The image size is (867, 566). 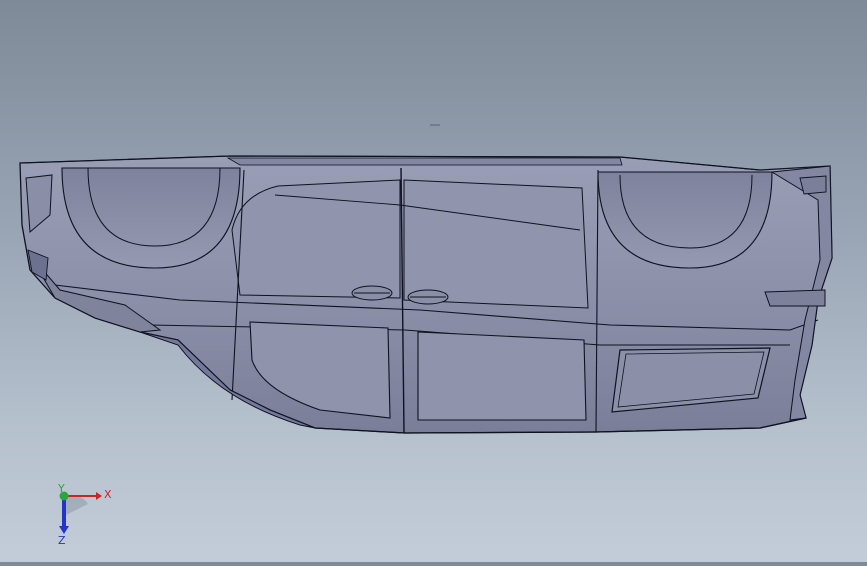 What do you see at coordinates (496, 244) in the screenshot?
I see `upper-panel-right` at bounding box center [496, 244].